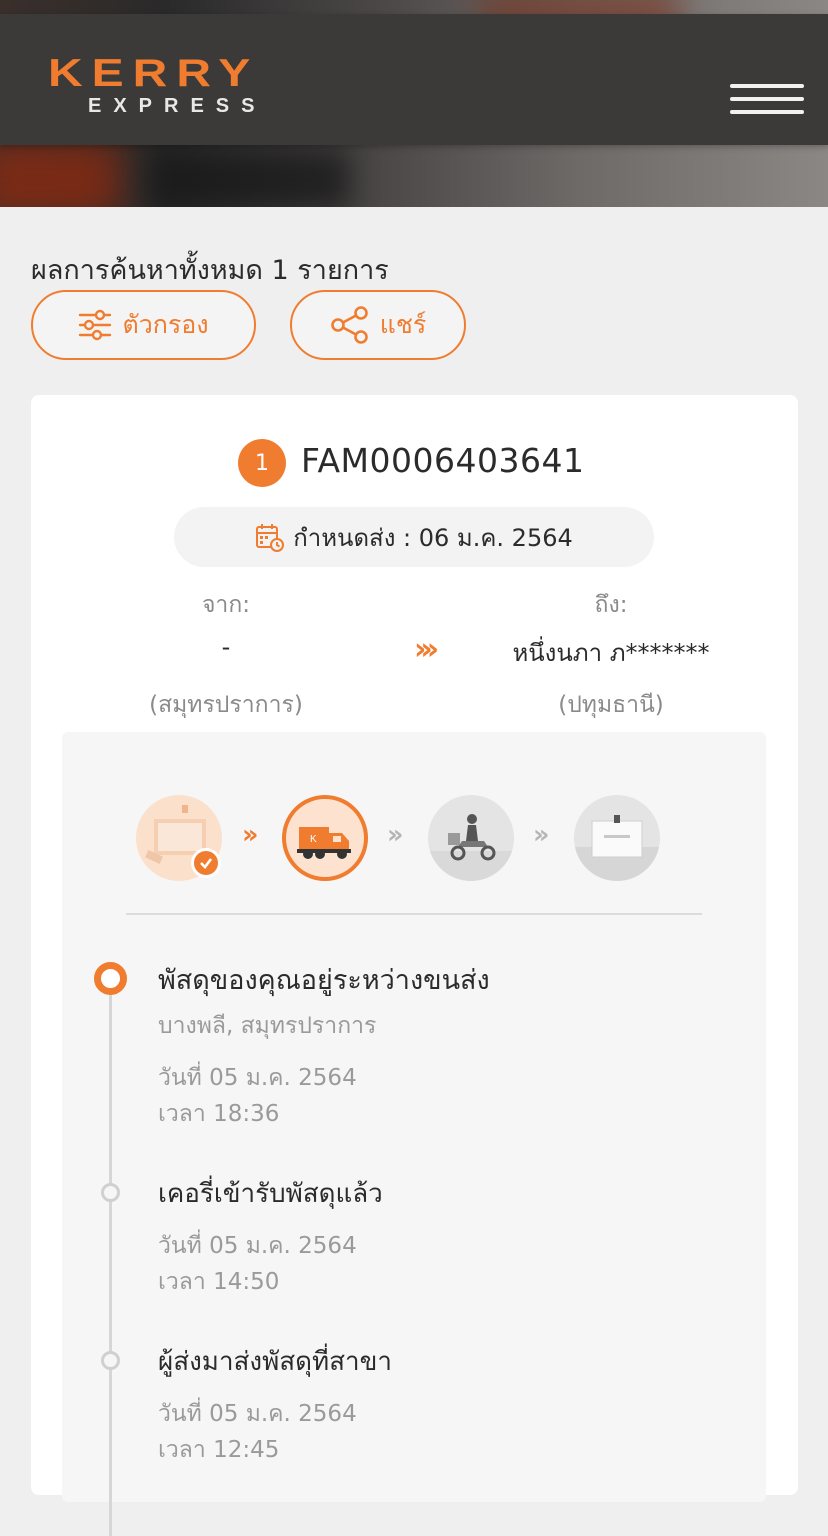 The width and height of the screenshot is (828, 1536). I want to click on sender-name: -, so click(226, 647).